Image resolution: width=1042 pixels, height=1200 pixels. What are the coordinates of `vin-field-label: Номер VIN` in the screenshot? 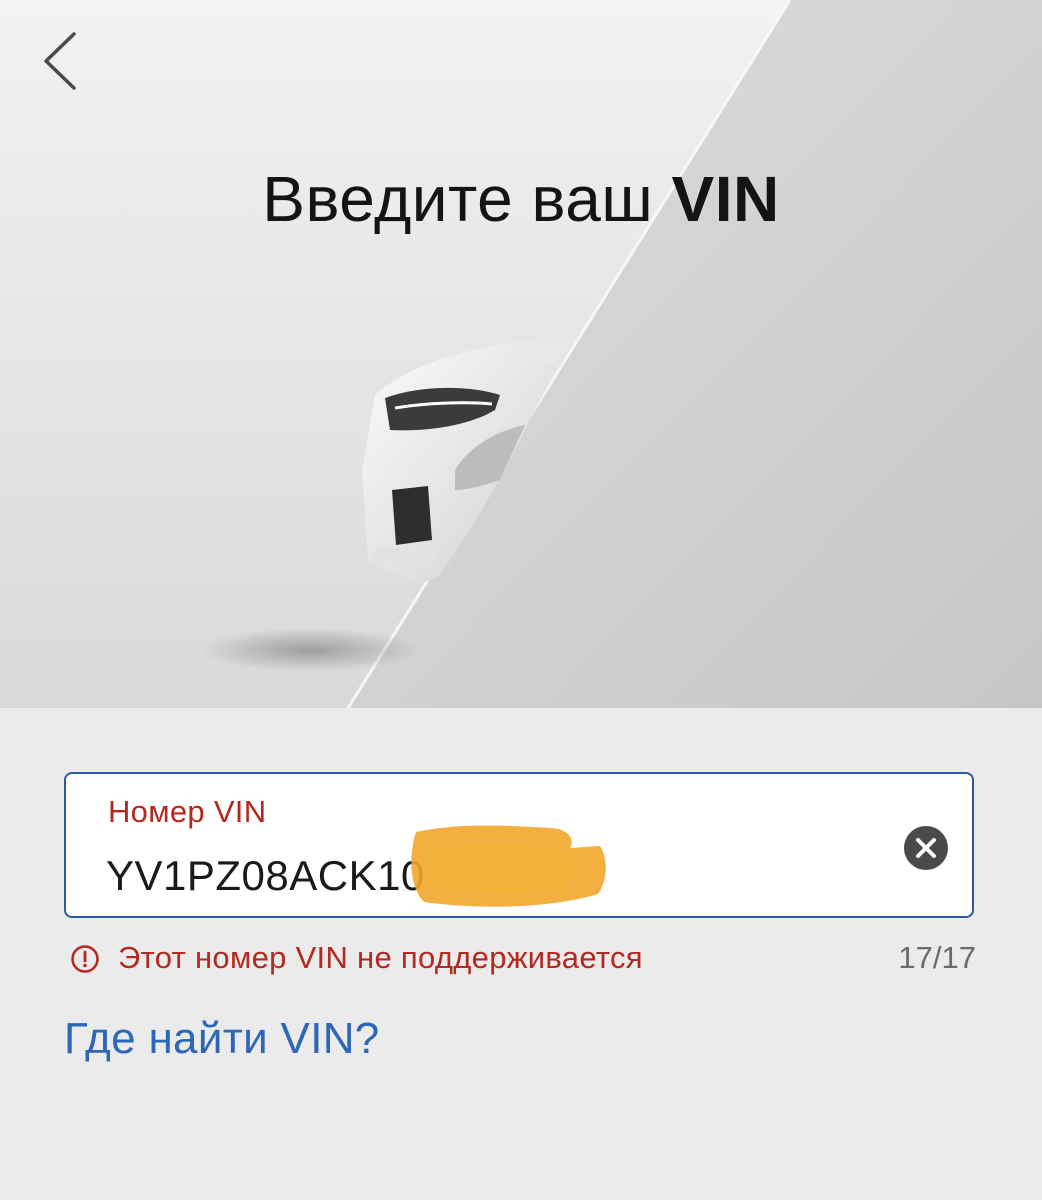 It's located at (187, 811).